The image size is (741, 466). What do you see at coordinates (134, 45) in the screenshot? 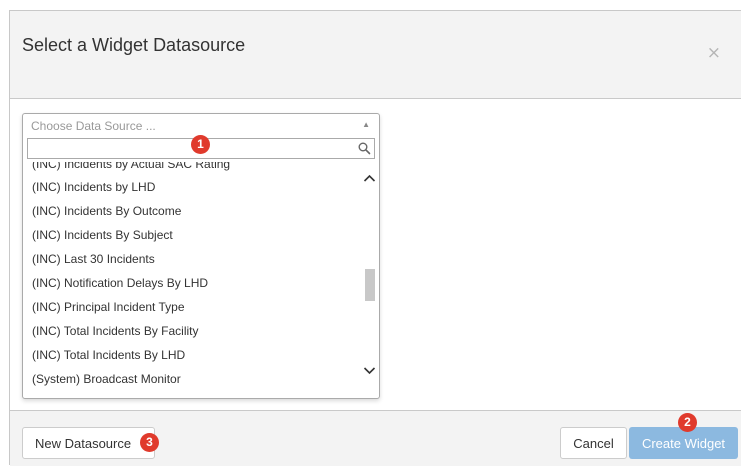
I see `dialog-title: Select a Widget Datasource` at bounding box center [134, 45].